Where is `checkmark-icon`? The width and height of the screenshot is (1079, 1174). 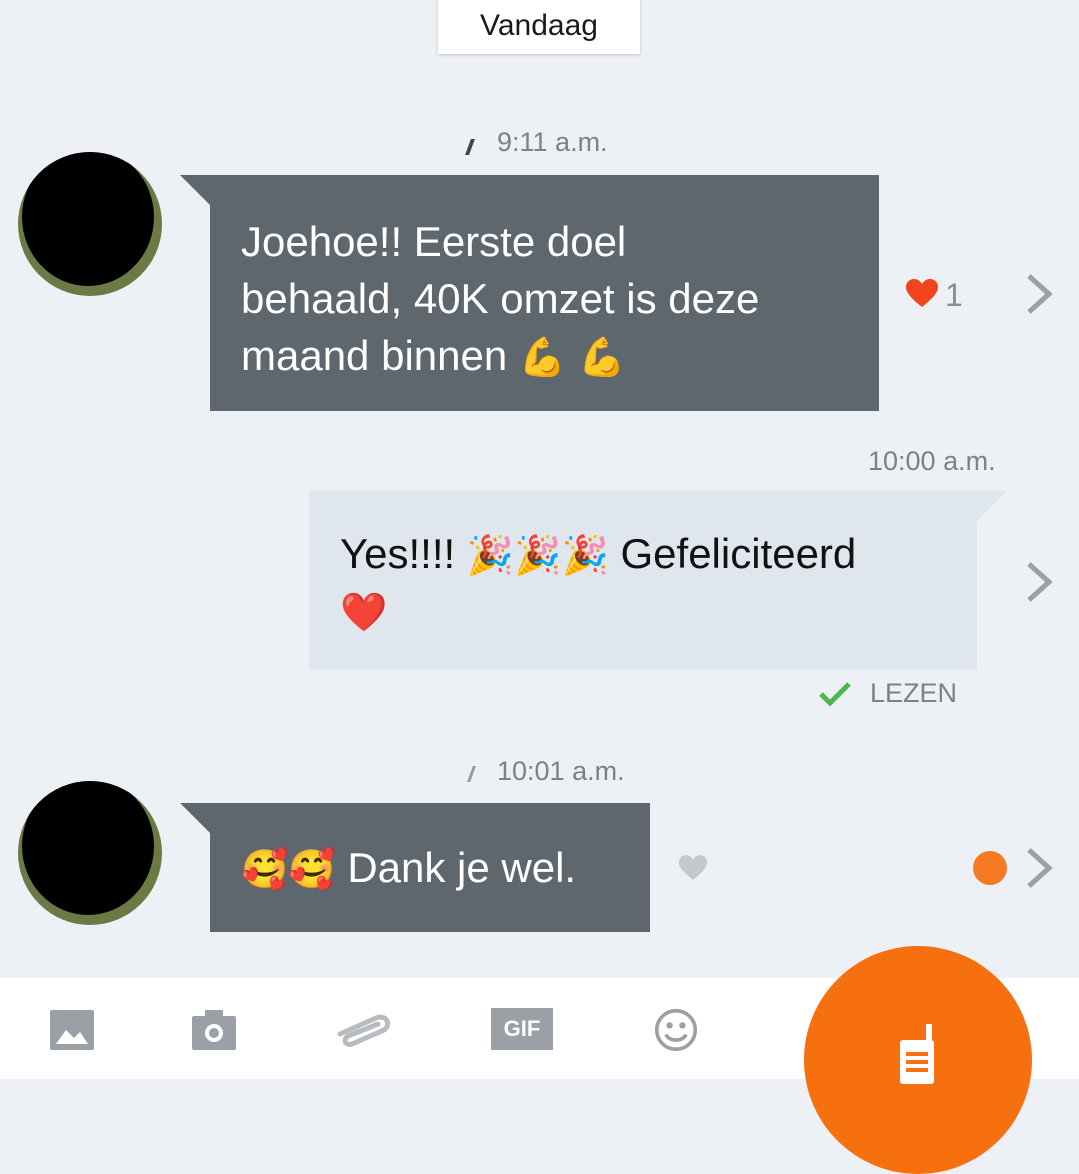 checkmark-icon is located at coordinates (835, 694).